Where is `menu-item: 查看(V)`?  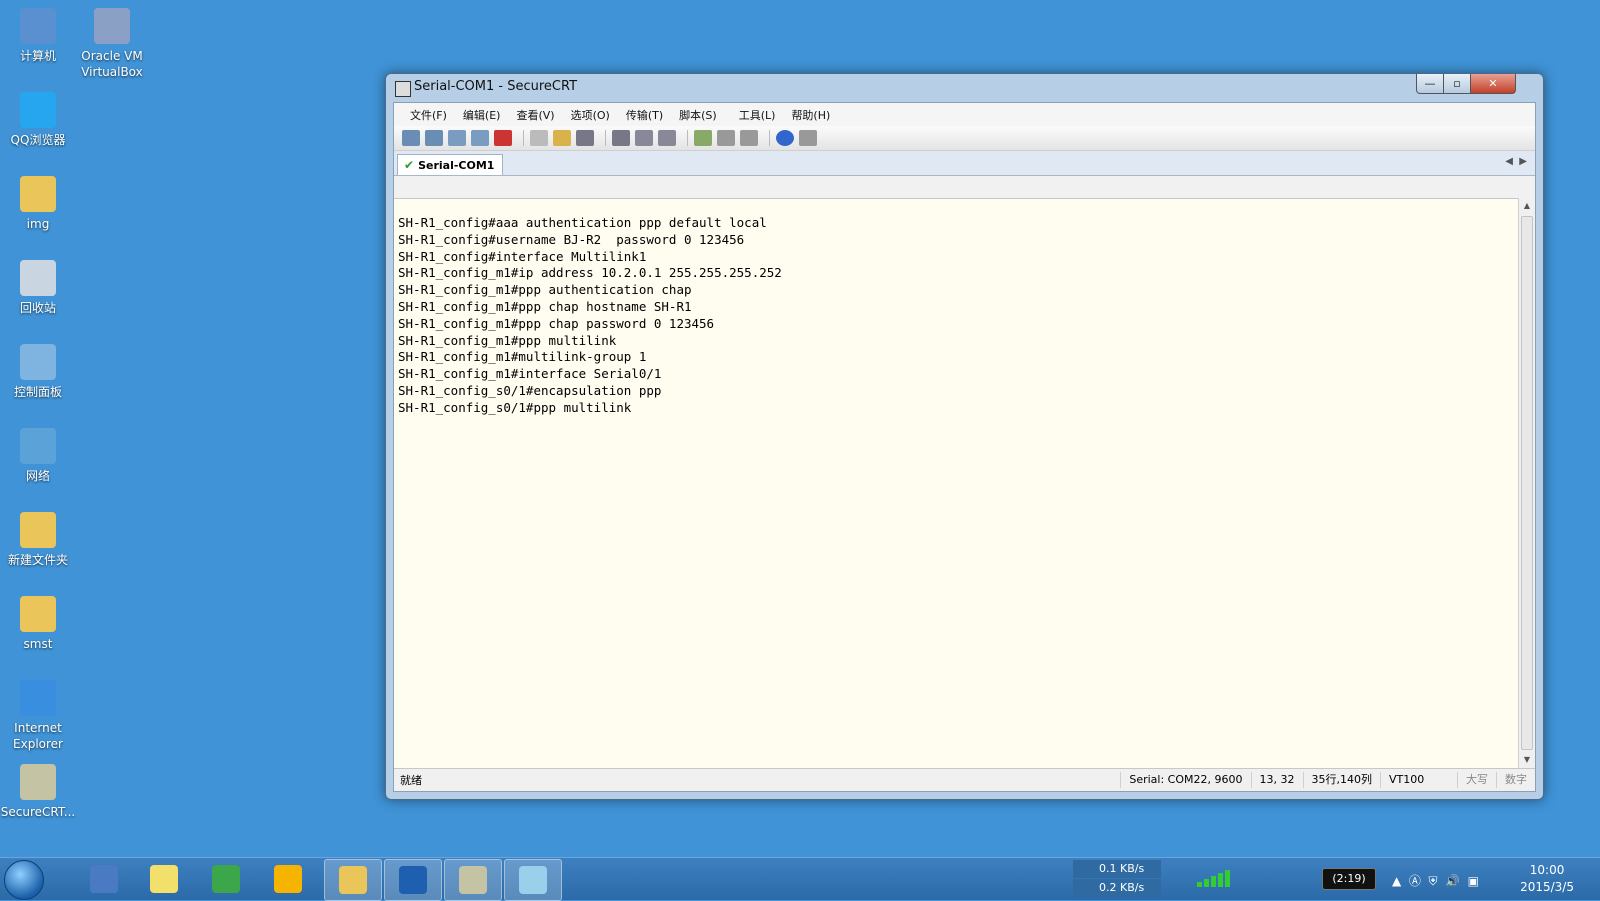 menu-item: 查看(V) is located at coordinates (535, 115).